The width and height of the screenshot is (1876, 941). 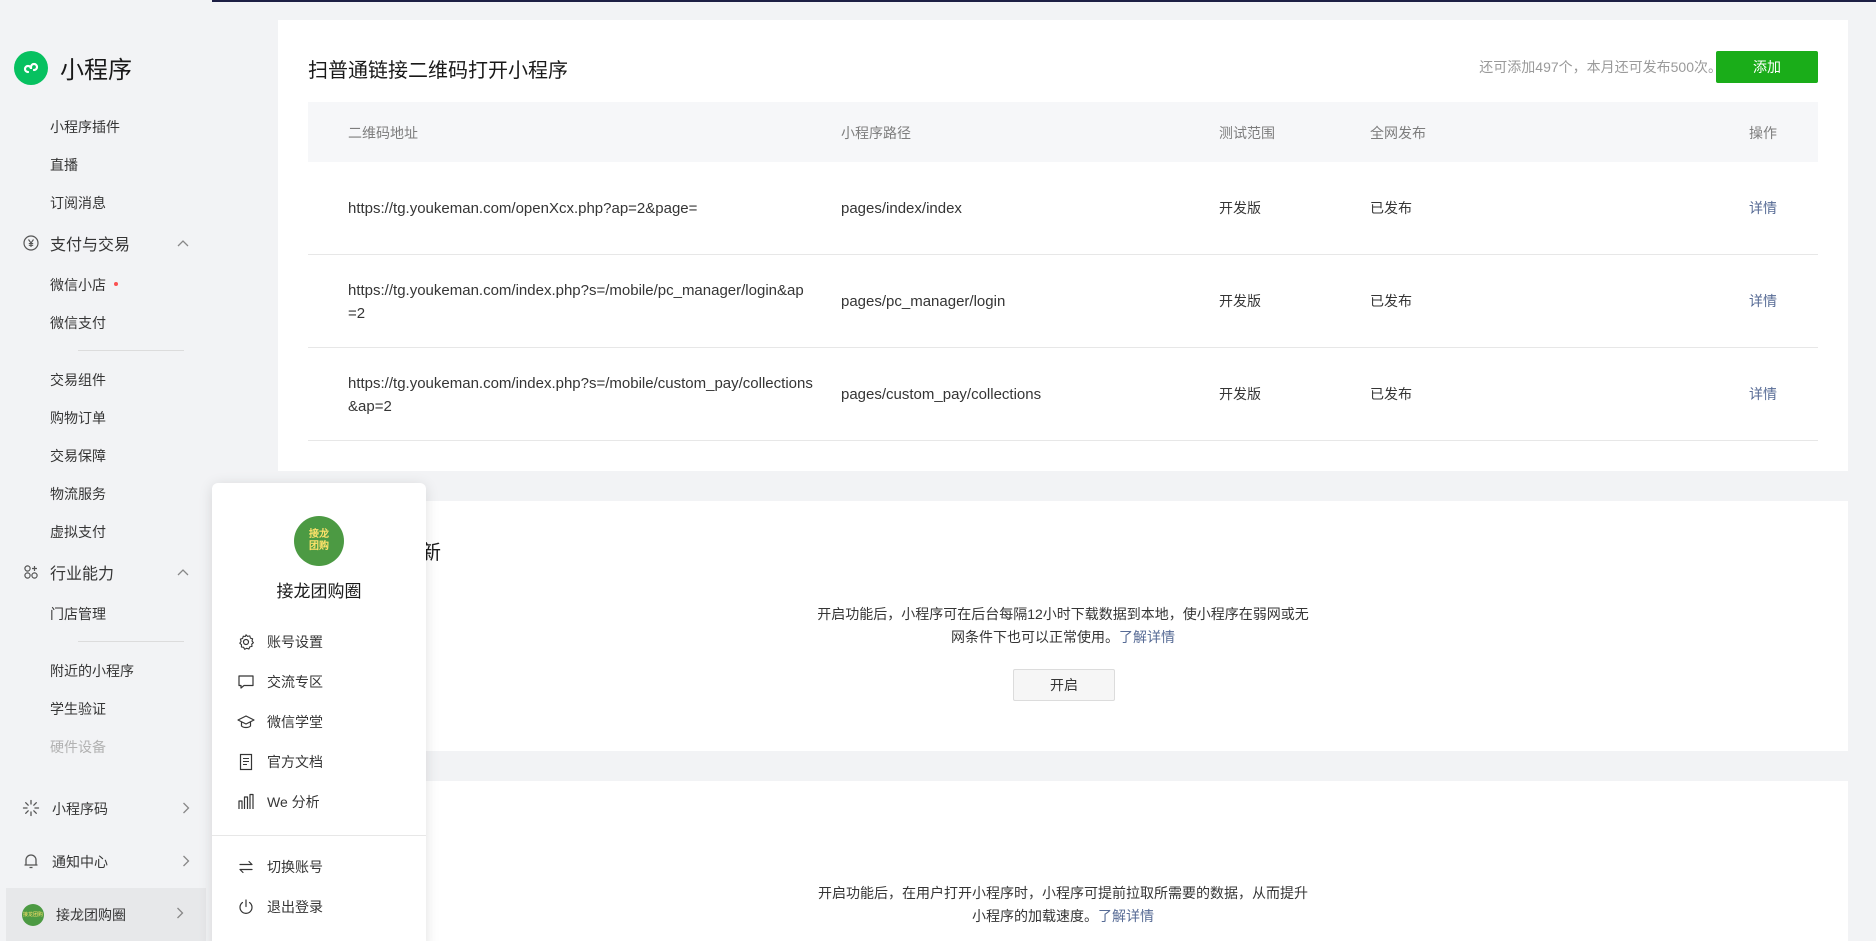 I want to click on bell-icon, so click(x=31, y=862).